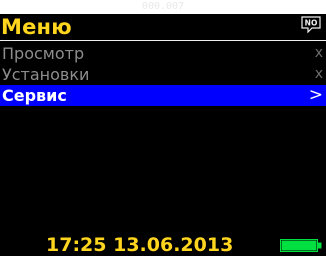 The width and height of the screenshot is (326, 256). Describe the element at coordinates (315, 95) in the screenshot. I see `menu-item-mark: >` at that location.